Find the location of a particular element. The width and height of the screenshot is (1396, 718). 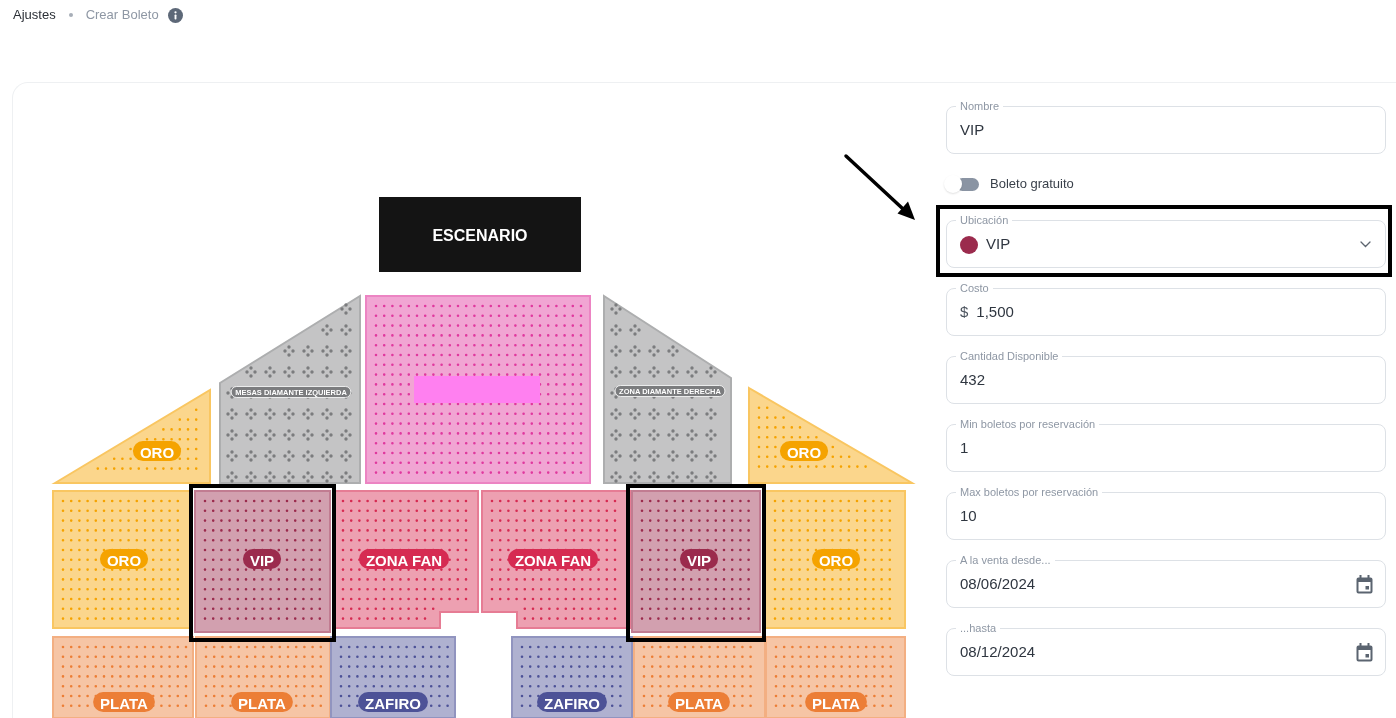

stage: ESCENARIO is located at coordinates (480, 234).